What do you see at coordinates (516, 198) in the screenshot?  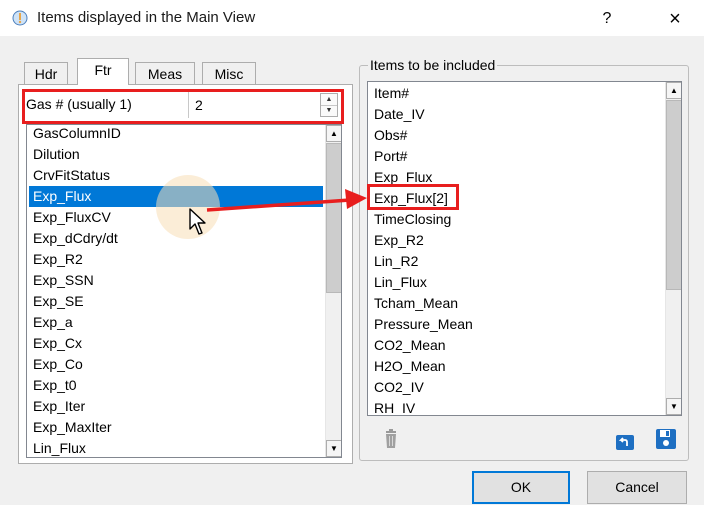 I see `list-item: Exp_Flux[2]` at bounding box center [516, 198].